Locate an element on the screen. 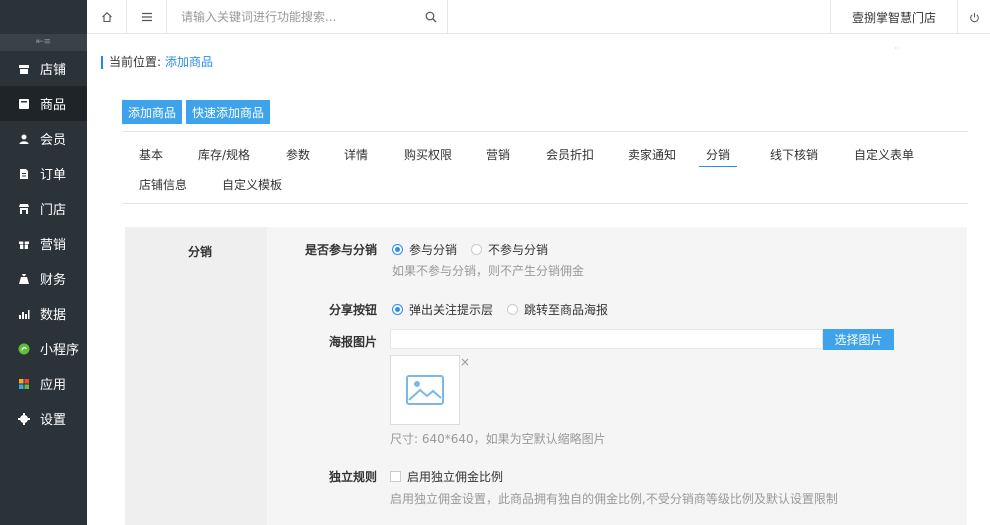  sidebar-item-label: 会员 is located at coordinates (53, 140).